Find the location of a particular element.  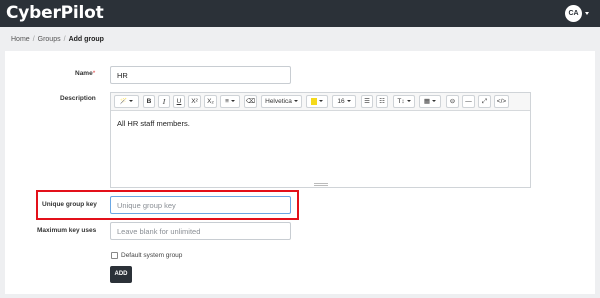

unique-group-key-input is located at coordinates (200, 205).